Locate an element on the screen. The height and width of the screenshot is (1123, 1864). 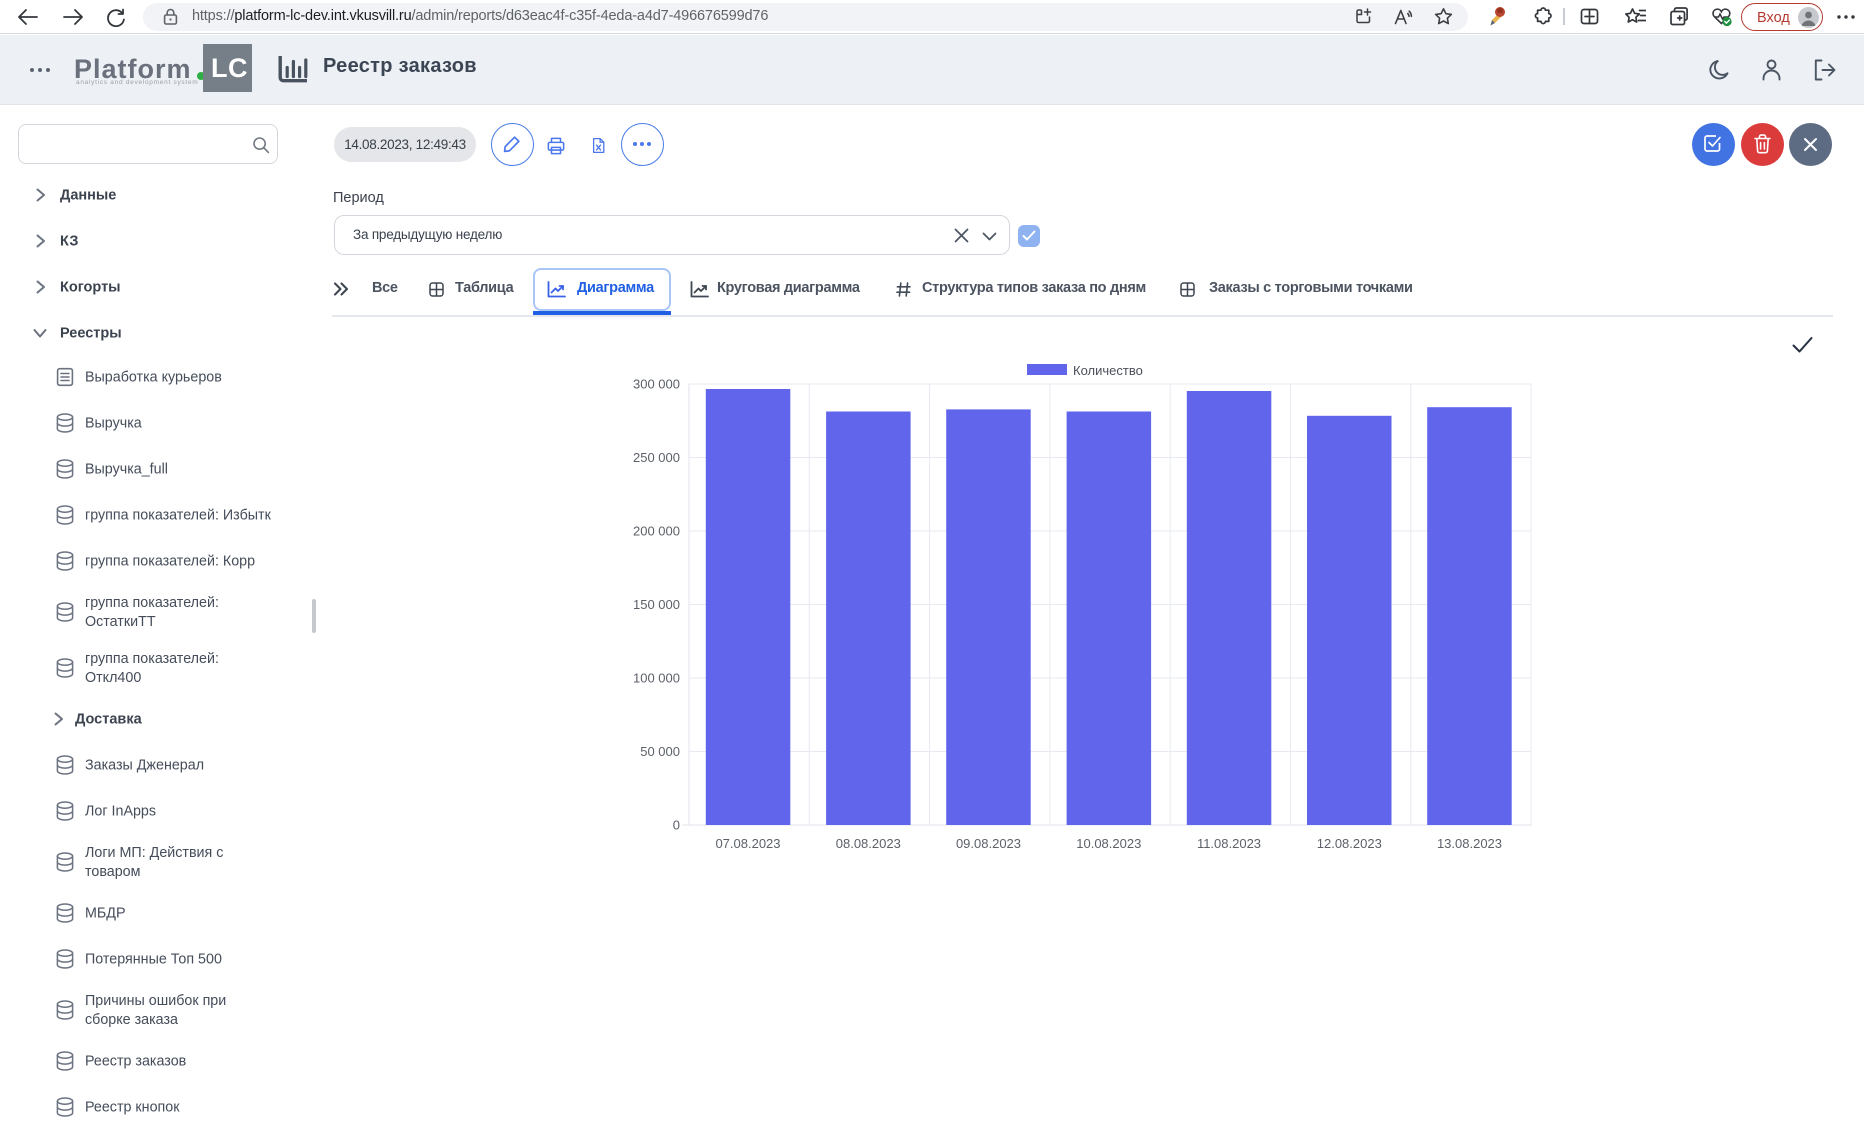
svg-text: 13.08.2023 is located at coordinates (1469, 843).